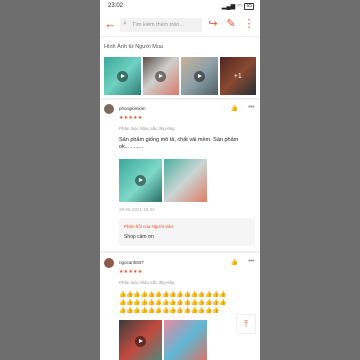 This screenshot has width=360, height=360. What do you see at coordinates (228, 7) in the screenshot?
I see `signal-icon: ▂▄▆` at bounding box center [228, 7].